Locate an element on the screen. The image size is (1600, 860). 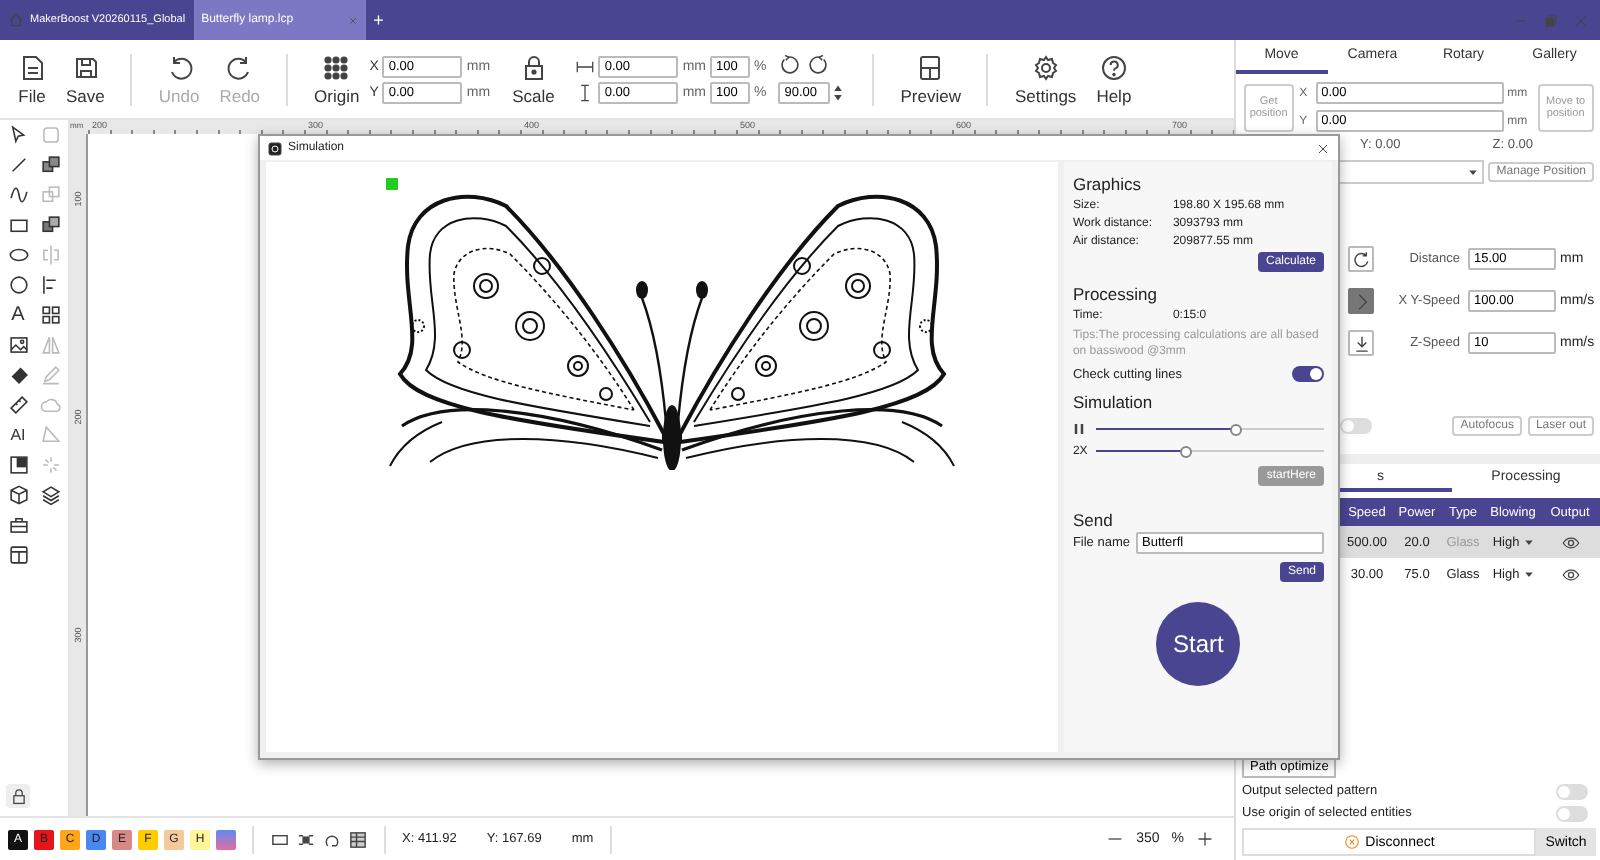
triangle-outline-icon is located at coordinates (50, 435).